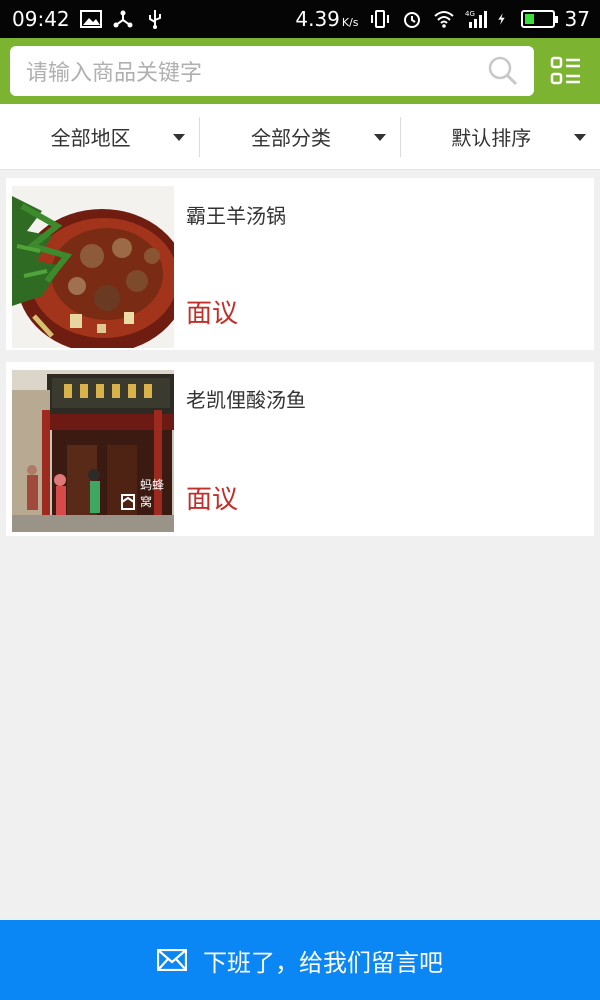 The height and width of the screenshot is (1000, 600). Describe the element at coordinates (577, 19) in the screenshot. I see `battery-percent: 37` at that location.